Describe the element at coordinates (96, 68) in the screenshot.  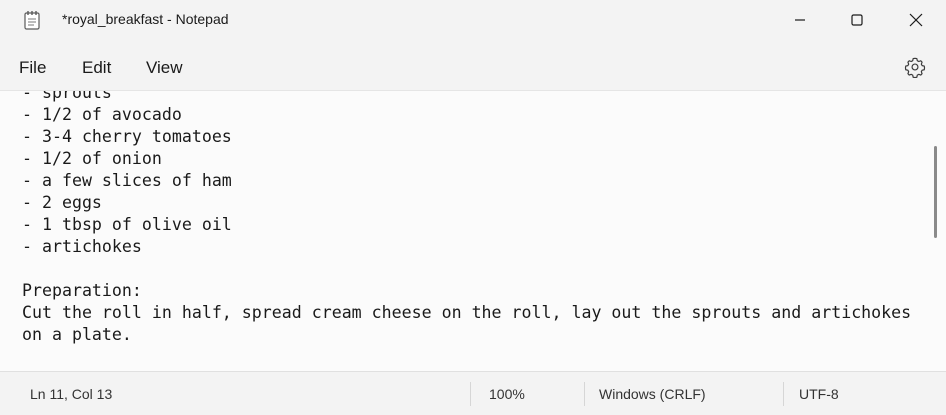
I see `menu-edit: Edit` at that location.